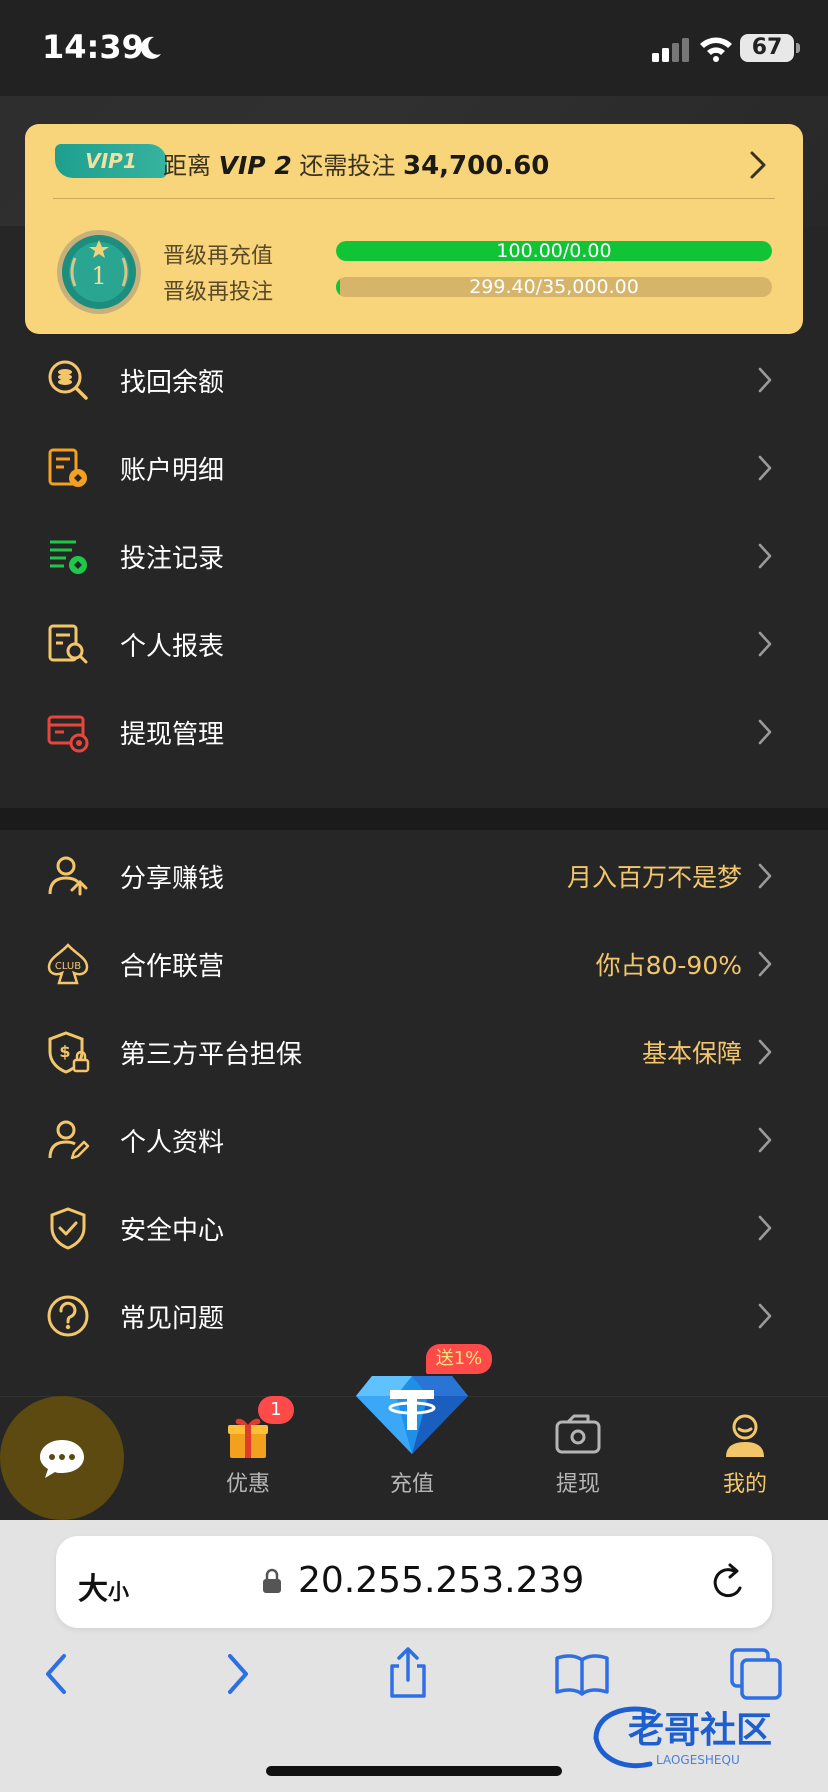 The width and height of the screenshot is (828, 1792). Describe the element at coordinates (68, 644) in the screenshot. I see `report-icon` at that location.